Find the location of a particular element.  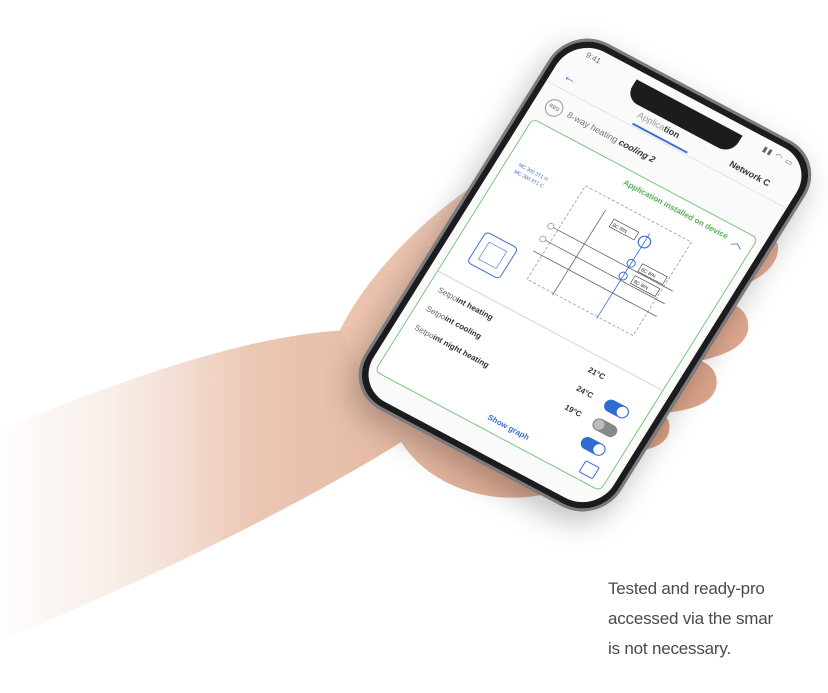

status-time: 9:41 is located at coordinates (593, 58).